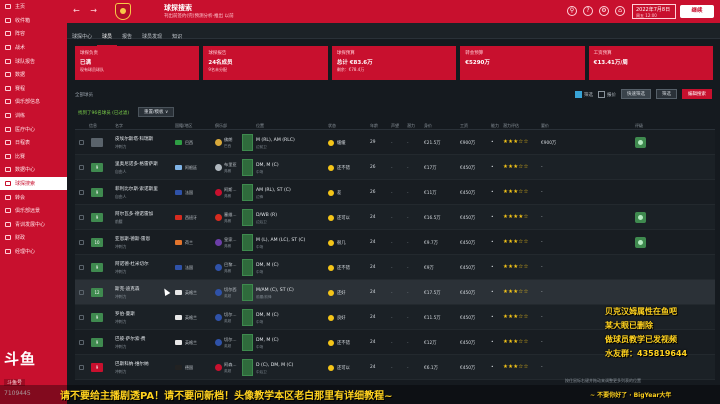  What do you see at coordinates (136, 189) in the screenshot?
I see `player-name: 菲利比尔斯·索诺斯里` at bounding box center [136, 189].